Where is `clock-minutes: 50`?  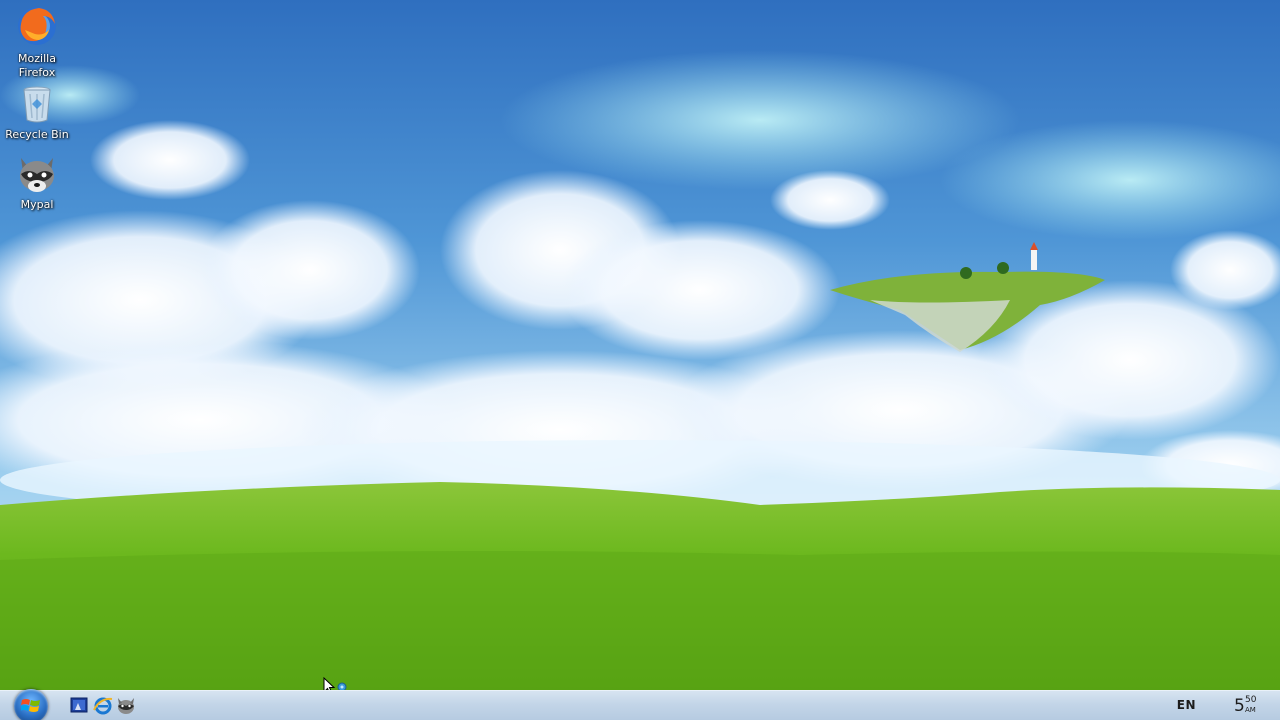
clock-minutes: 50 is located at coordinates (1251, 700).